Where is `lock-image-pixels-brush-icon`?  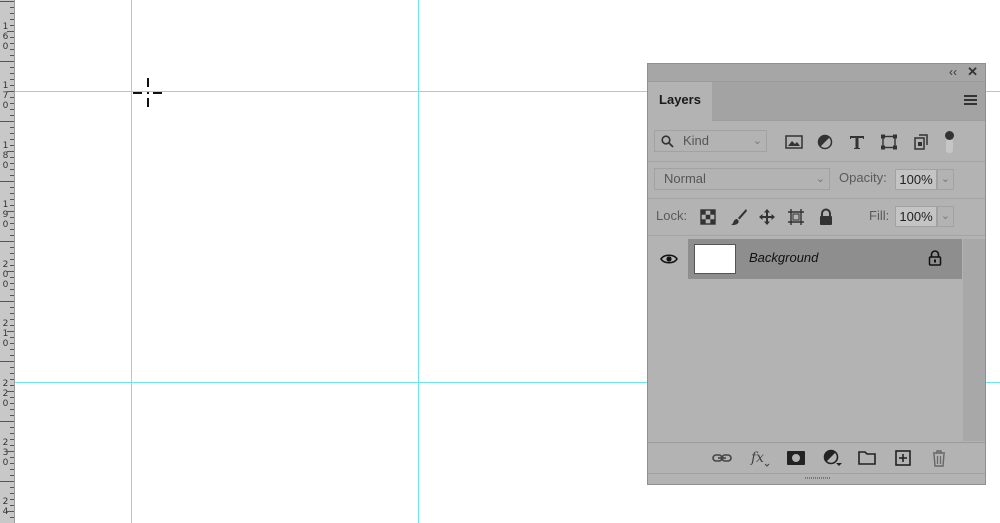
lock-image-pixels-brush-icon is located at coordinates (739, 217).